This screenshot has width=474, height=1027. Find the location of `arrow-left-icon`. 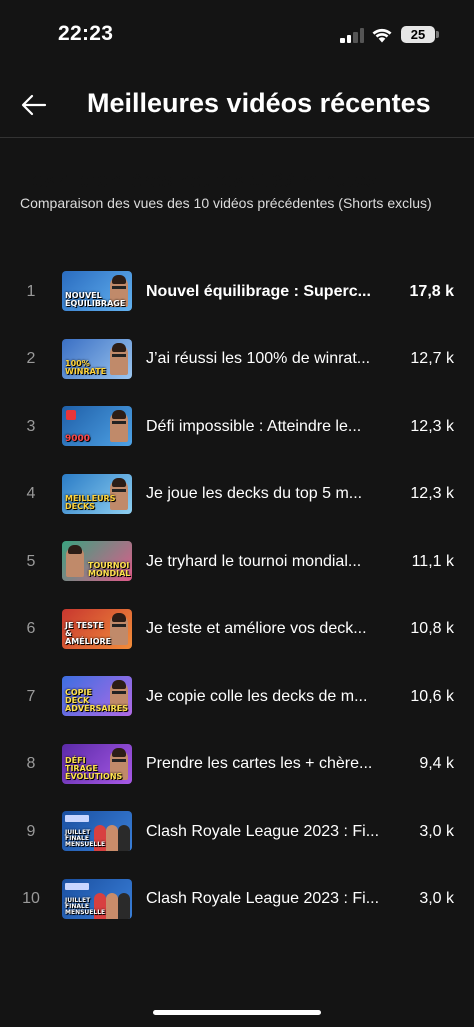

arrow-left-icon is located at coordinates (34, 105).